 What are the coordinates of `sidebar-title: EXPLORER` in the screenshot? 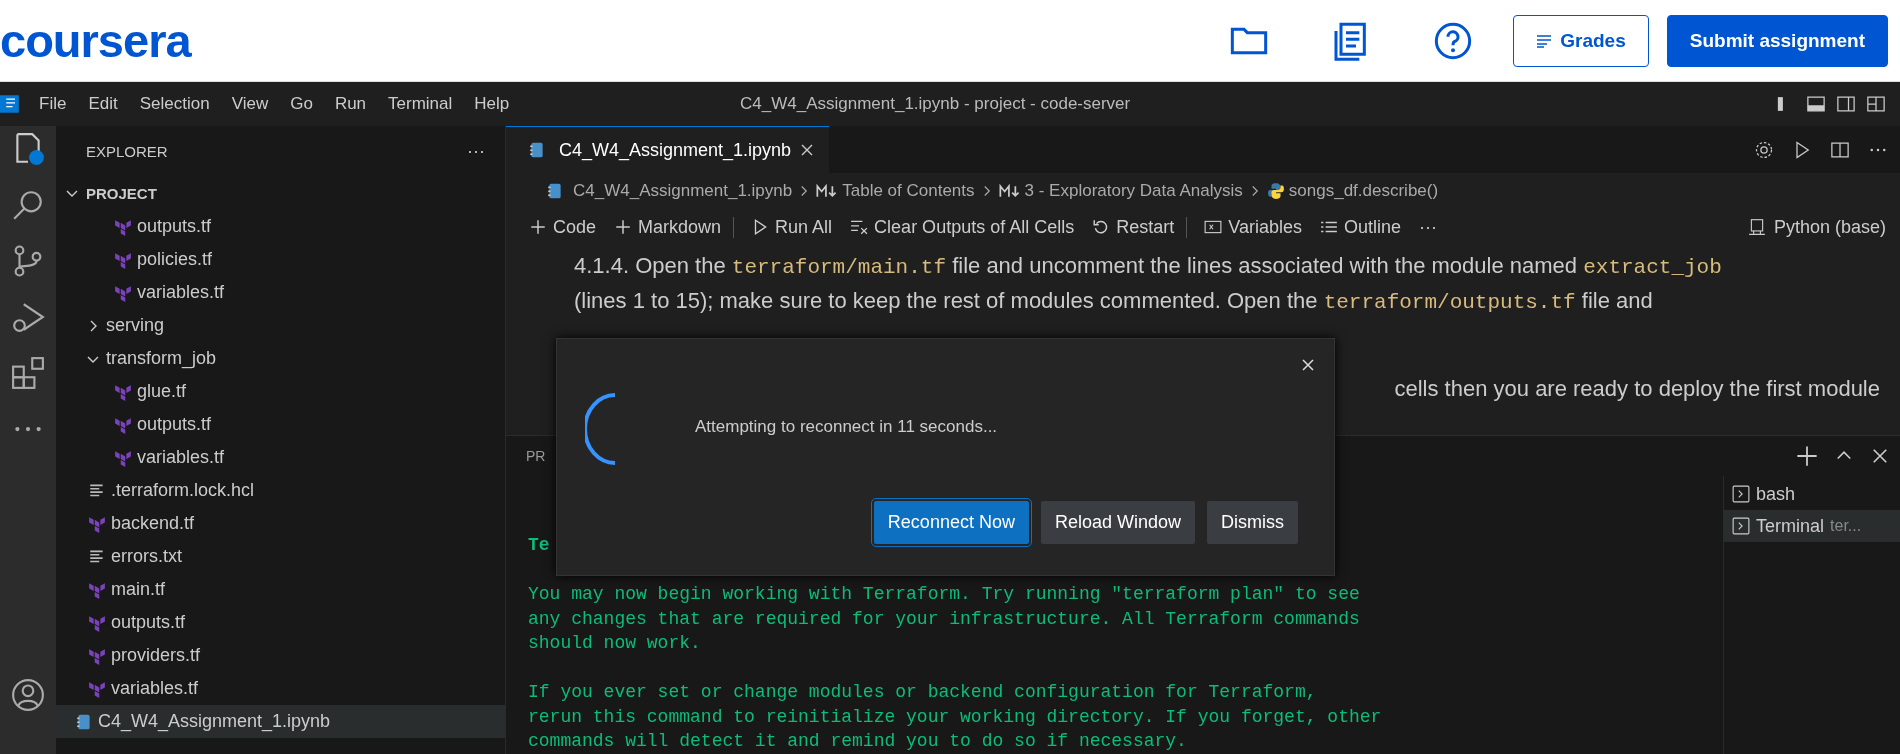 It's located at (127, 151).